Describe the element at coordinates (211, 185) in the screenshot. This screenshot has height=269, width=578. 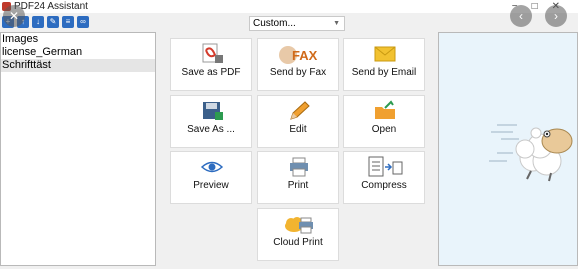
I see `preview-label: Preview` at that location.